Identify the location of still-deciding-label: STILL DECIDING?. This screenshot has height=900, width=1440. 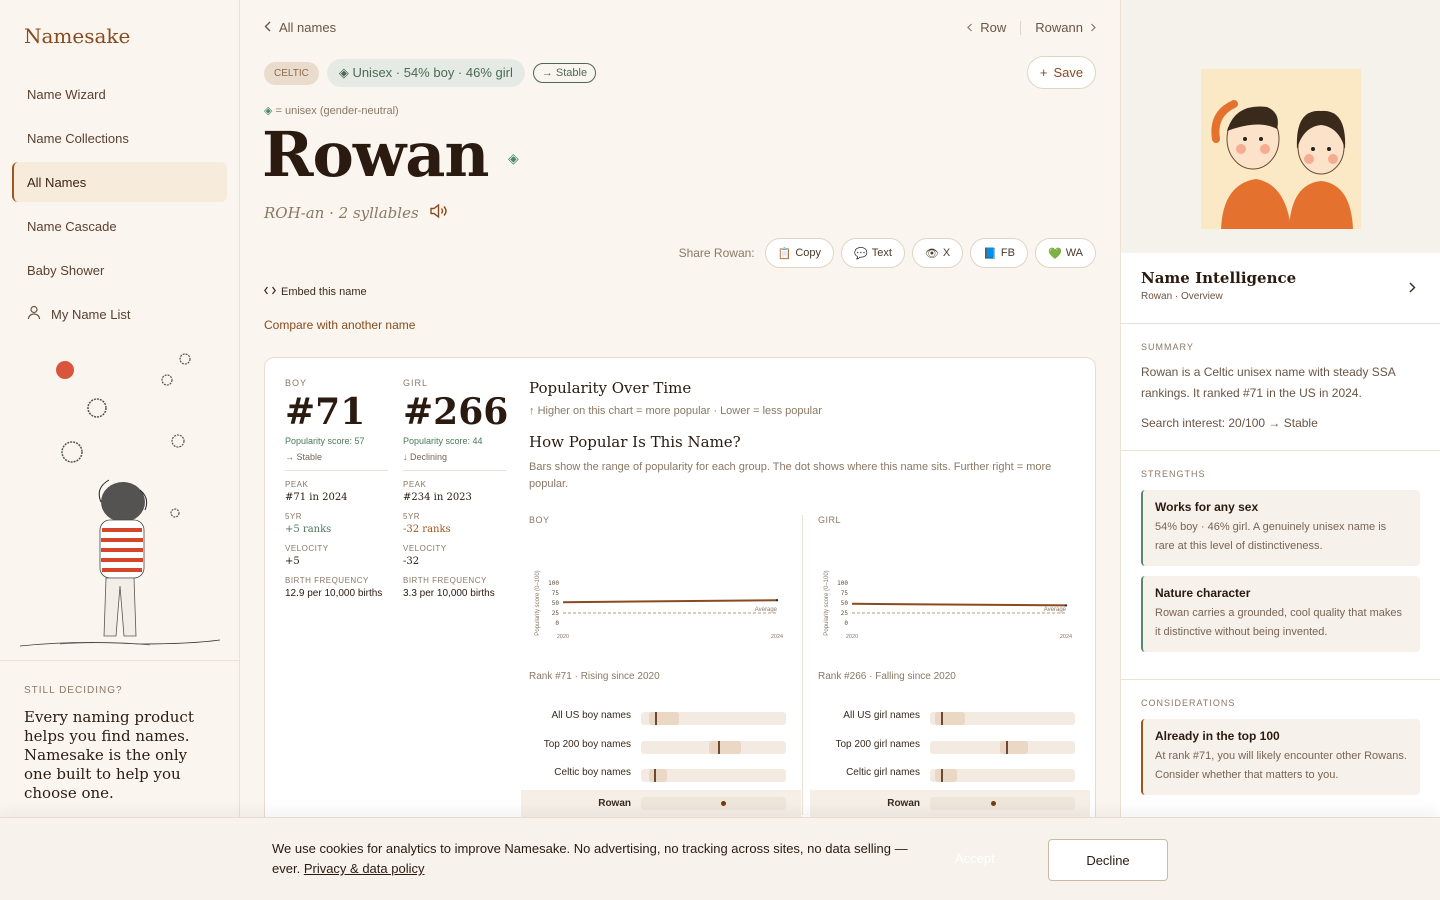
(73, 690).